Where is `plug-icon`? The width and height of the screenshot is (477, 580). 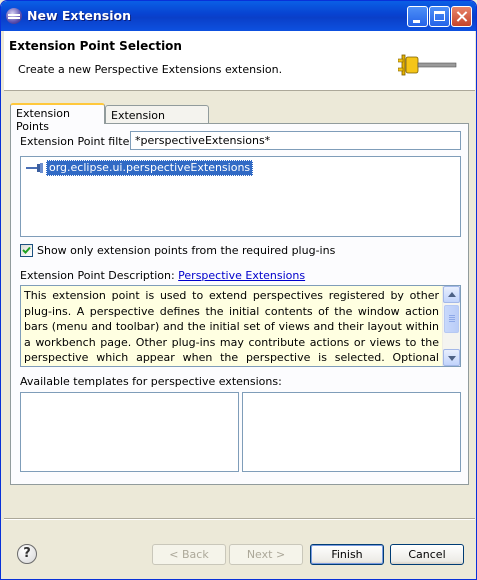
plug-icon is located at coordinates (427, 65).